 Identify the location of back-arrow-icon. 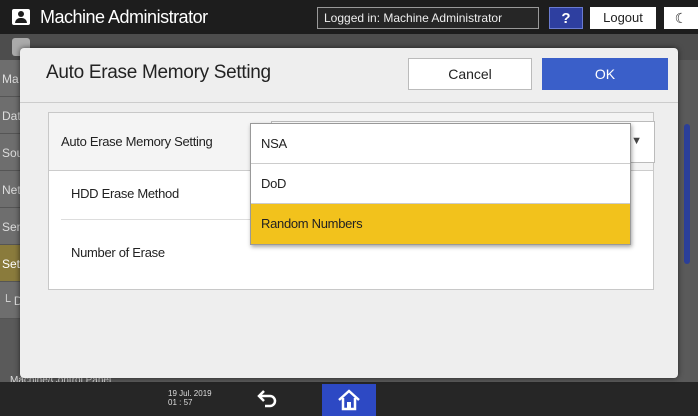
(267, 400).